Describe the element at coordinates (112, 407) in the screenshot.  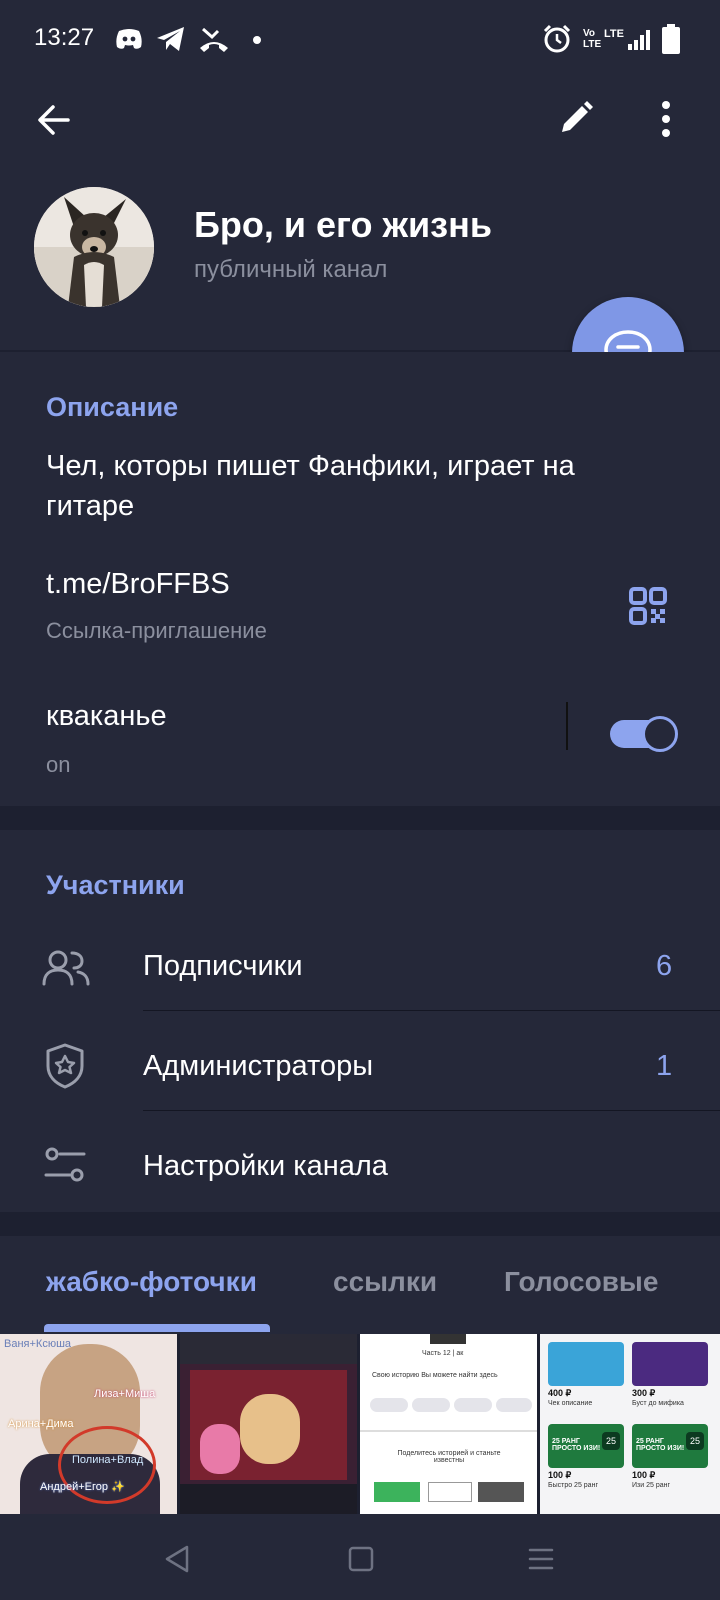
I see `section-title-description: Описание` at that location.